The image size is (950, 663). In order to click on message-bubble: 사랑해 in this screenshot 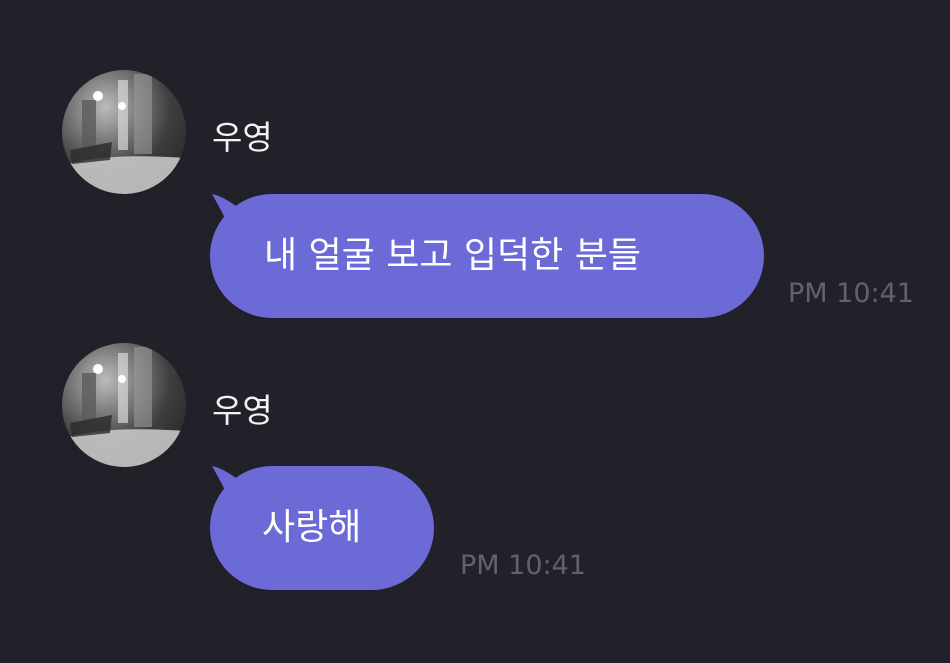, I will do `click(322, 528)`.